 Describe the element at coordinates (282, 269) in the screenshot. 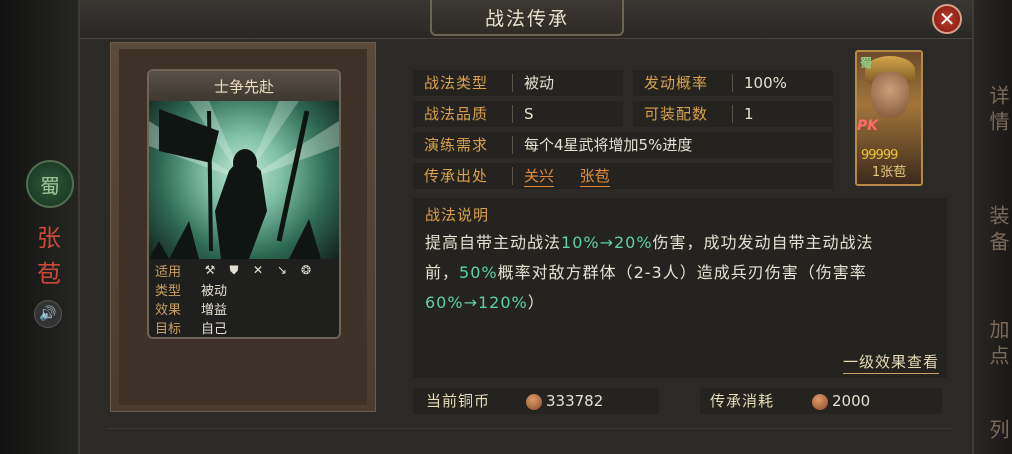

I see `spear-icon: ↘` at that location.